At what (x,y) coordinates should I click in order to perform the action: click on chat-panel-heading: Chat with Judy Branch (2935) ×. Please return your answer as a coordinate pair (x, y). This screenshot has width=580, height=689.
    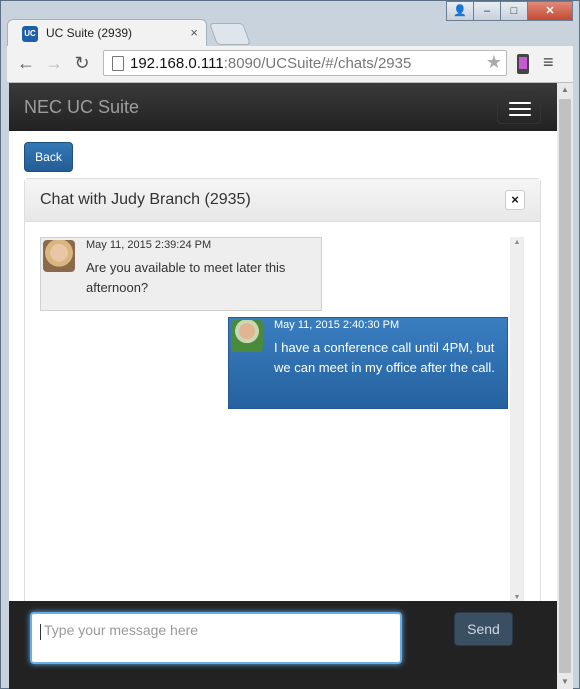
    Looking at the image, I should click on (282, 200).